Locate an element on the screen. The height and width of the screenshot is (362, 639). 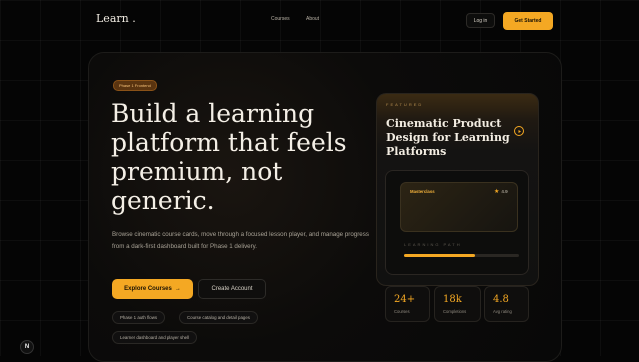
nav-link-courses: Courses is located at coordinates (280, 19).